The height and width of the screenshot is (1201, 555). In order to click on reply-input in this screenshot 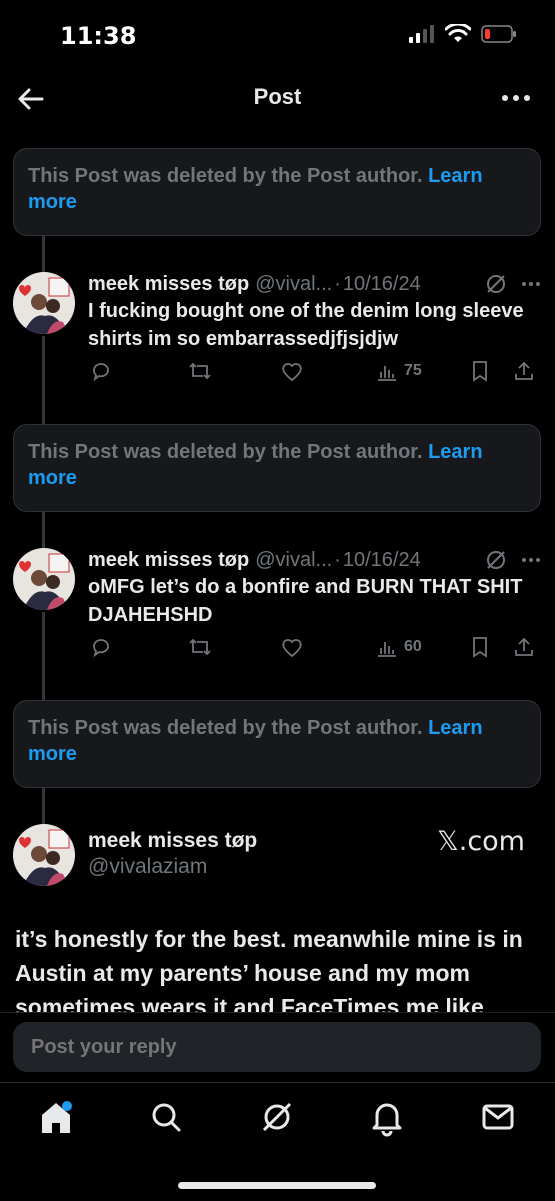, I will do `click(277, 1047)`.